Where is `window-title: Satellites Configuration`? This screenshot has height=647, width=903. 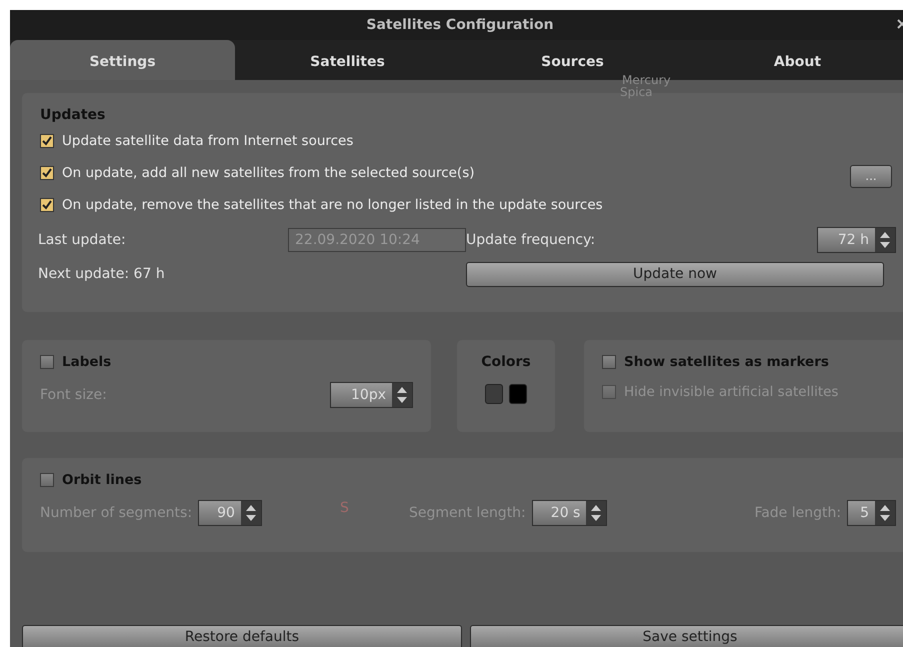 window-title: Satellites Configuration is located at coordinates (460, 25).